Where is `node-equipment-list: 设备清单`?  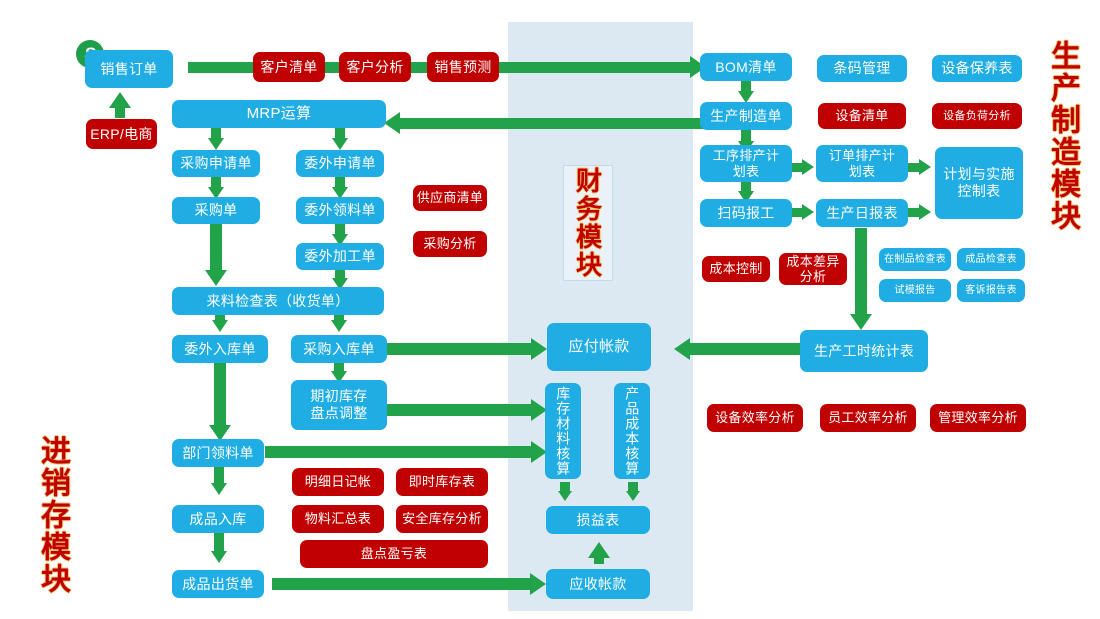 node-equipment-list: 设备清单 is located at coordinates (862, 116).